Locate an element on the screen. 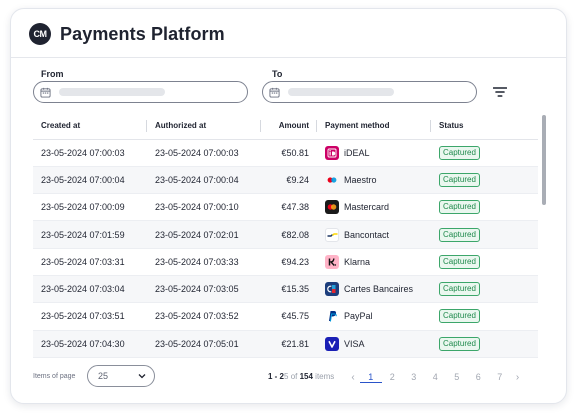  amount-cell: €47.38 is located at coordinates (289, 207).